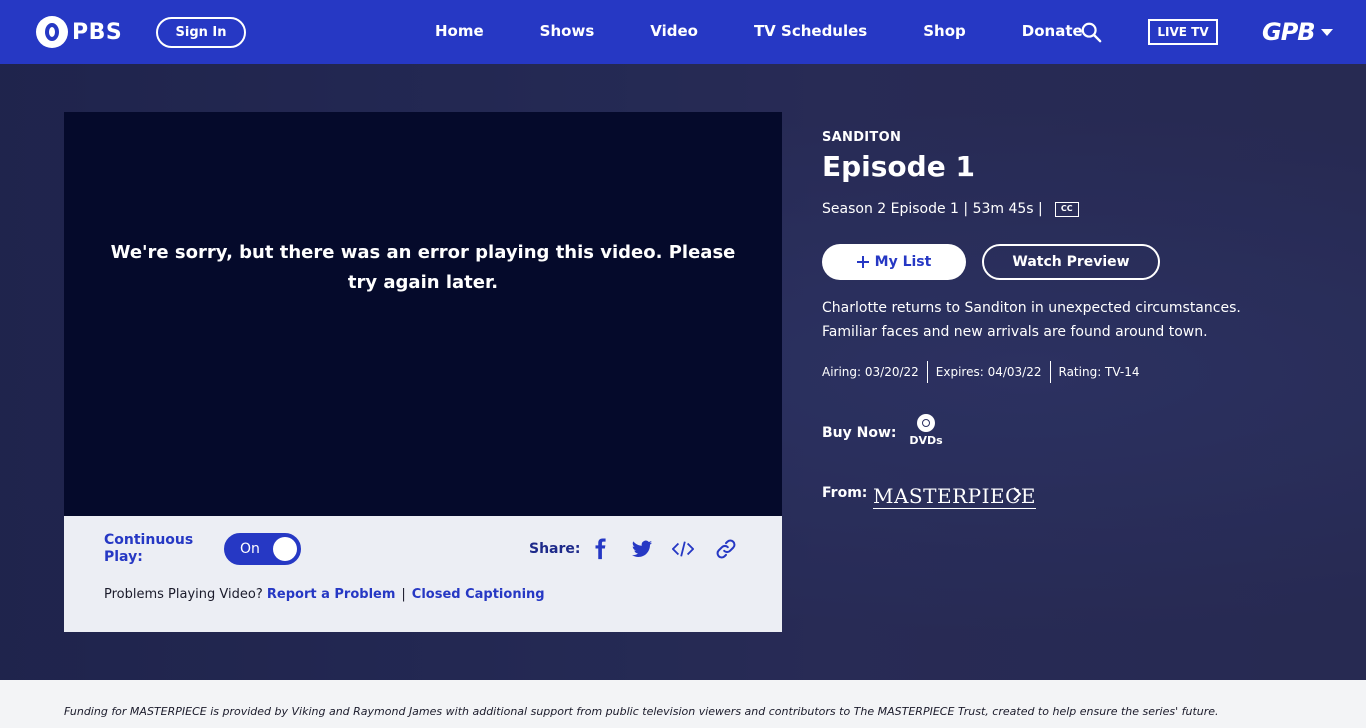  What do you see at coordinates (478, 594) in the screenshot?
I see `closed-captioning-link: Closed Captioning` at bounding box center [478, 594].